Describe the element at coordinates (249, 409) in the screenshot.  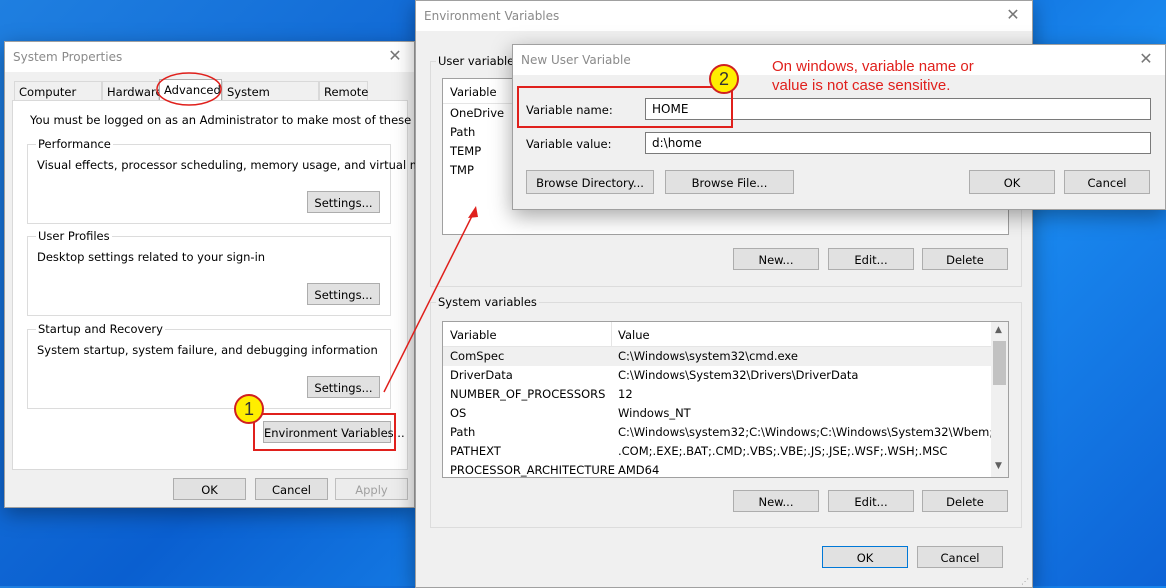
I see `step-1-marker: 1` at that location.